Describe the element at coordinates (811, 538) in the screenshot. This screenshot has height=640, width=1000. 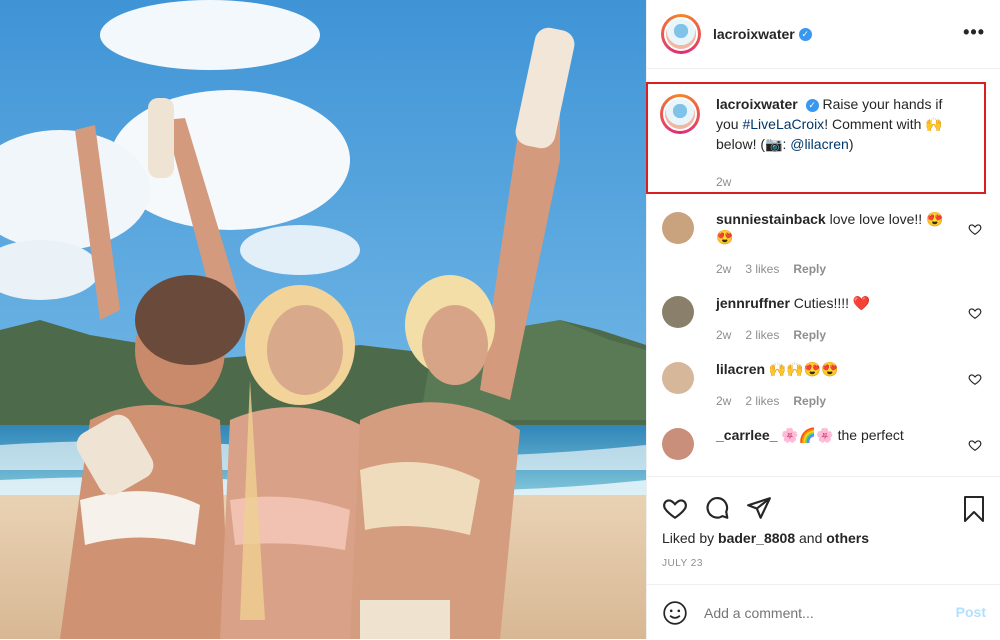
I see `likes-and: and` at that location.